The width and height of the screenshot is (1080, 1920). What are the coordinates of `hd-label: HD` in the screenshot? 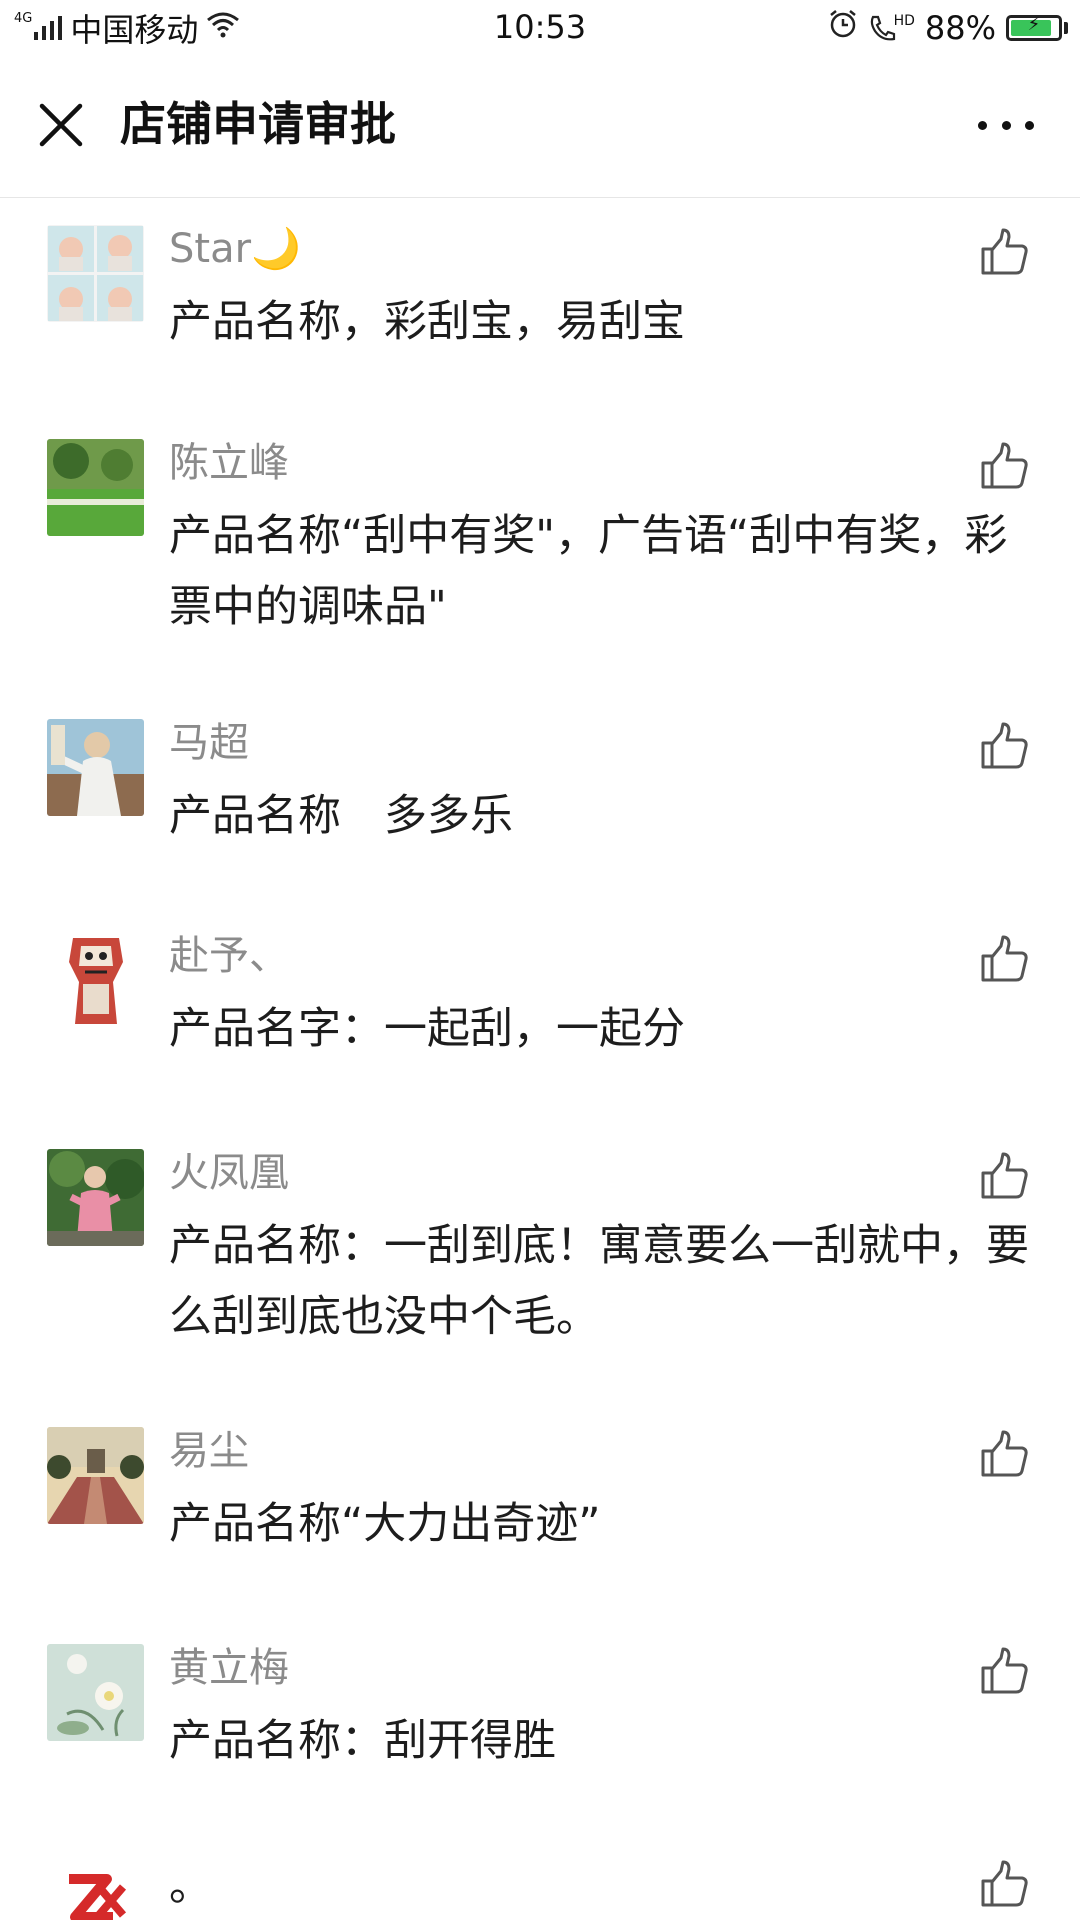 It's located at (904, 21).